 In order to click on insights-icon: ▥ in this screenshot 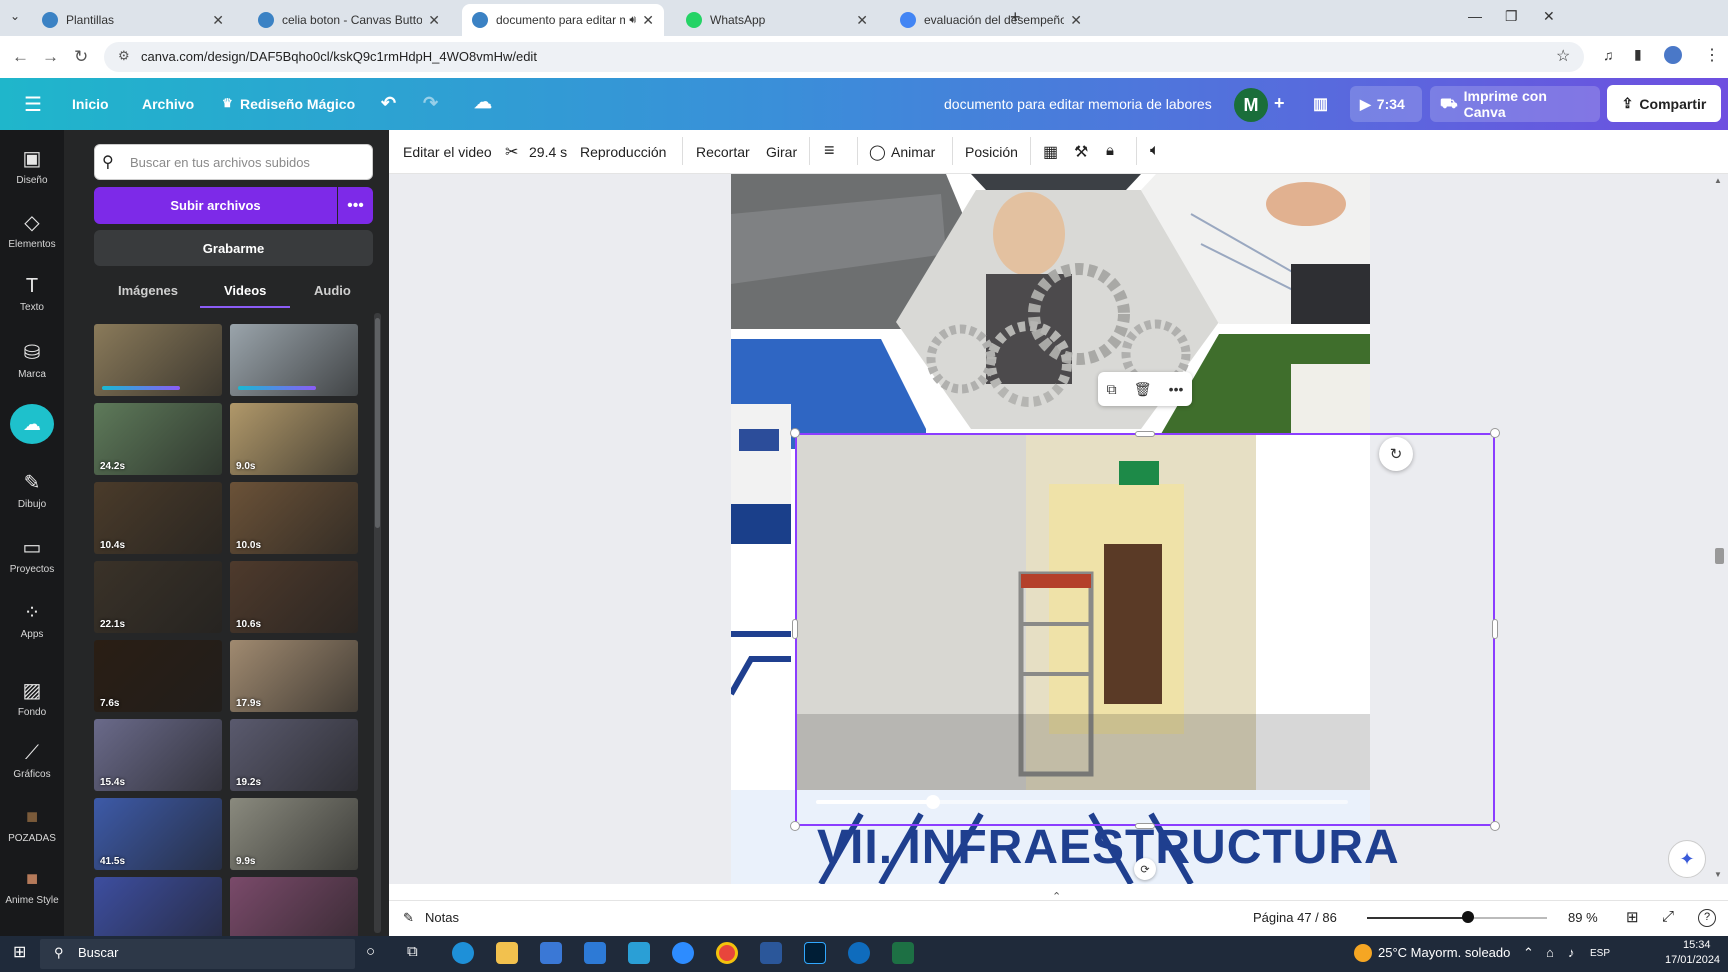, I will do `click(1320, 104)`.